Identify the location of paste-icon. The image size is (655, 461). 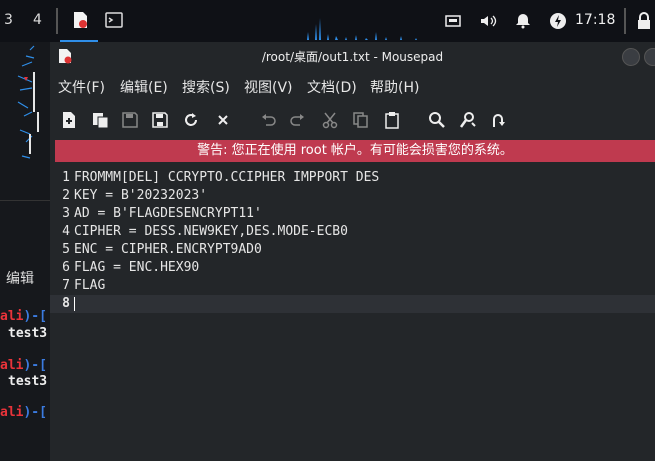
(392, 120).